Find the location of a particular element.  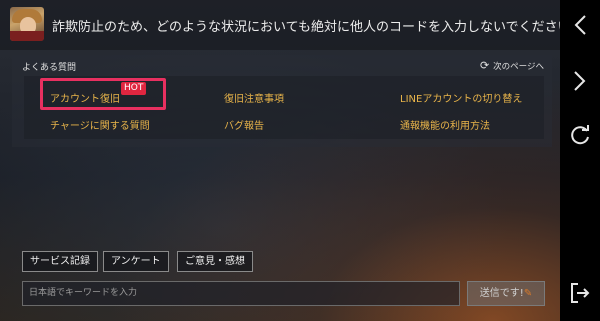

avatar is located at coordinates (27, 24).